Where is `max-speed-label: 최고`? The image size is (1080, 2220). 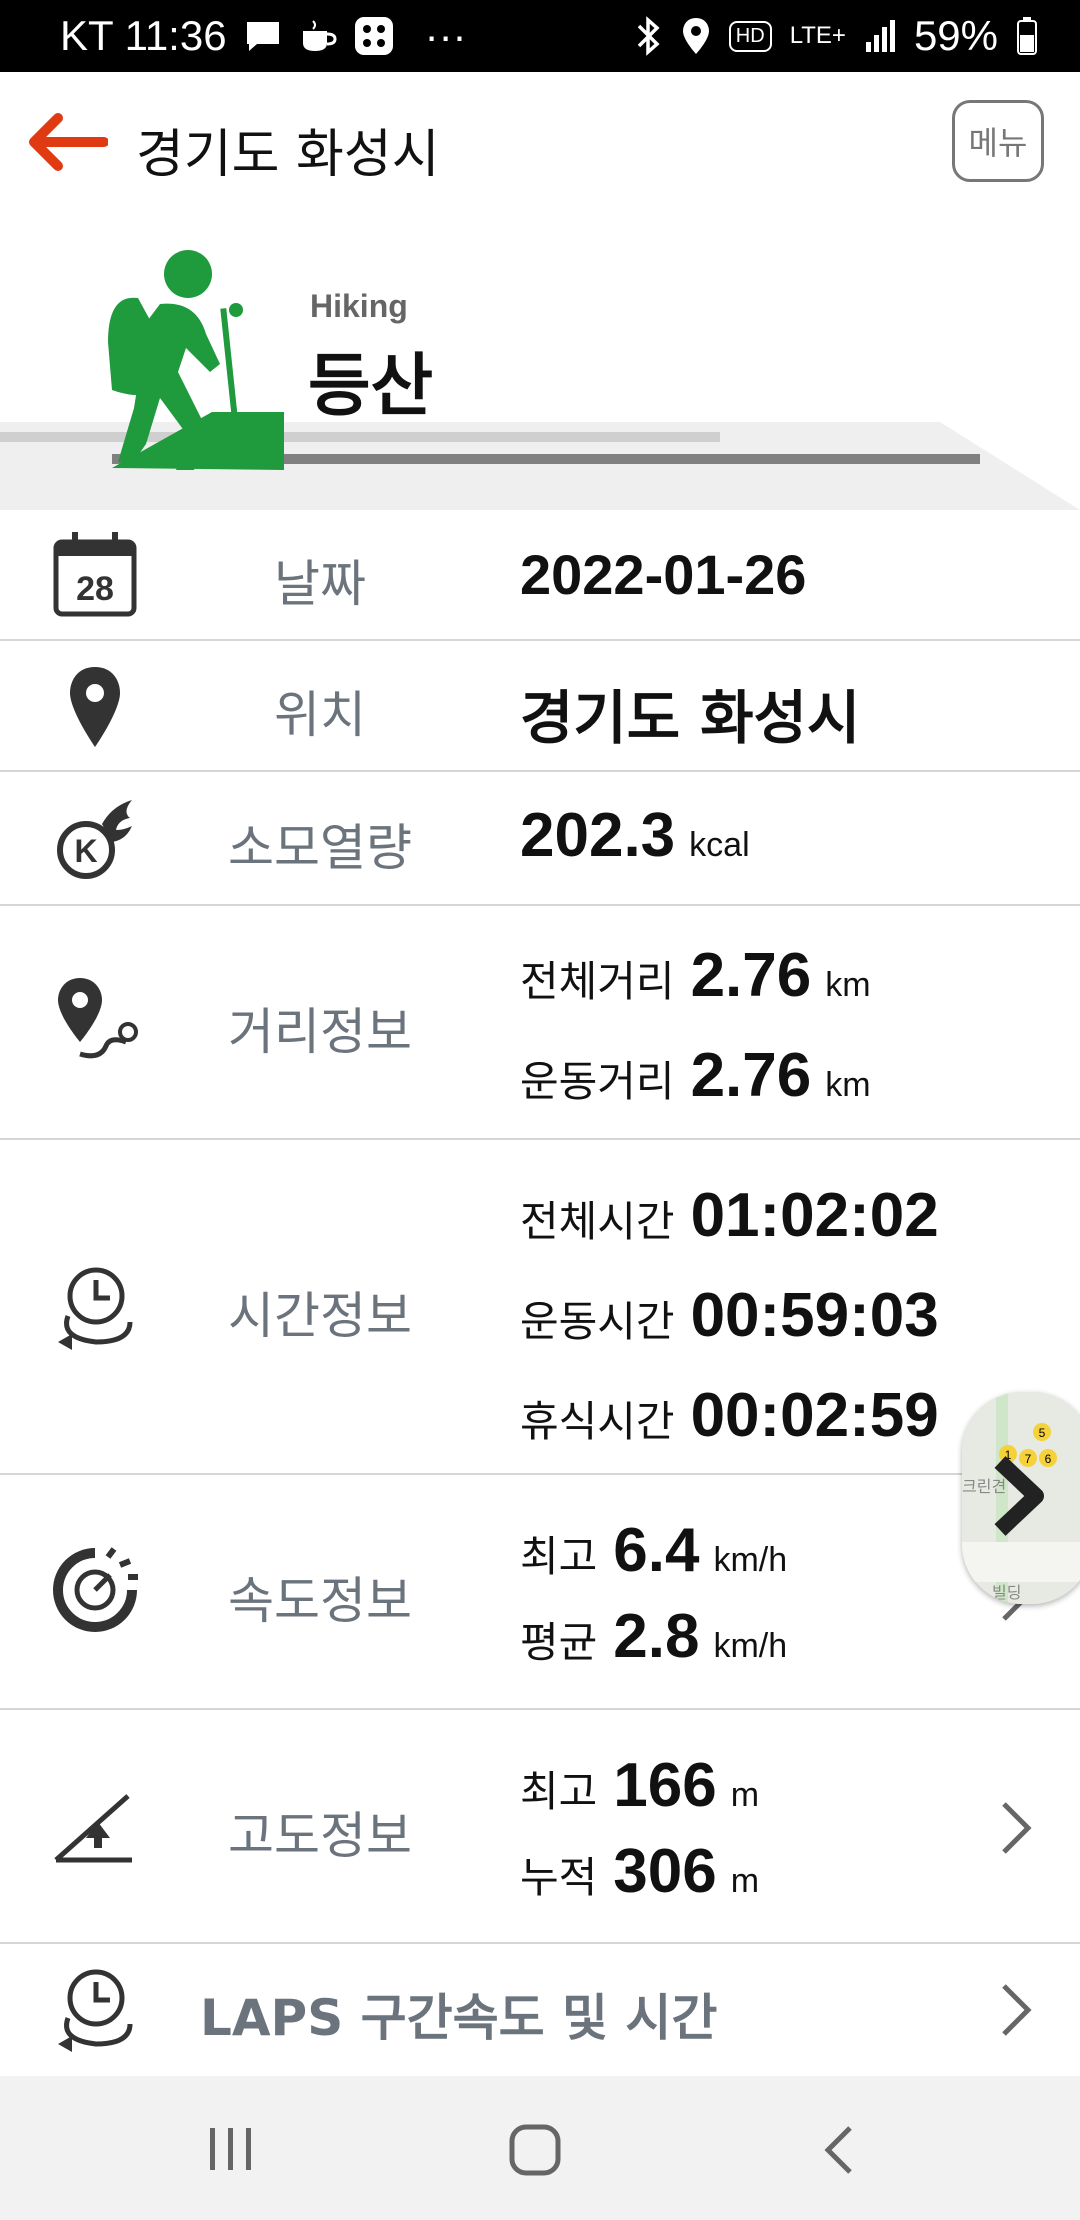 max-speed-label: 최고 is located at coordinates (559, 1556).